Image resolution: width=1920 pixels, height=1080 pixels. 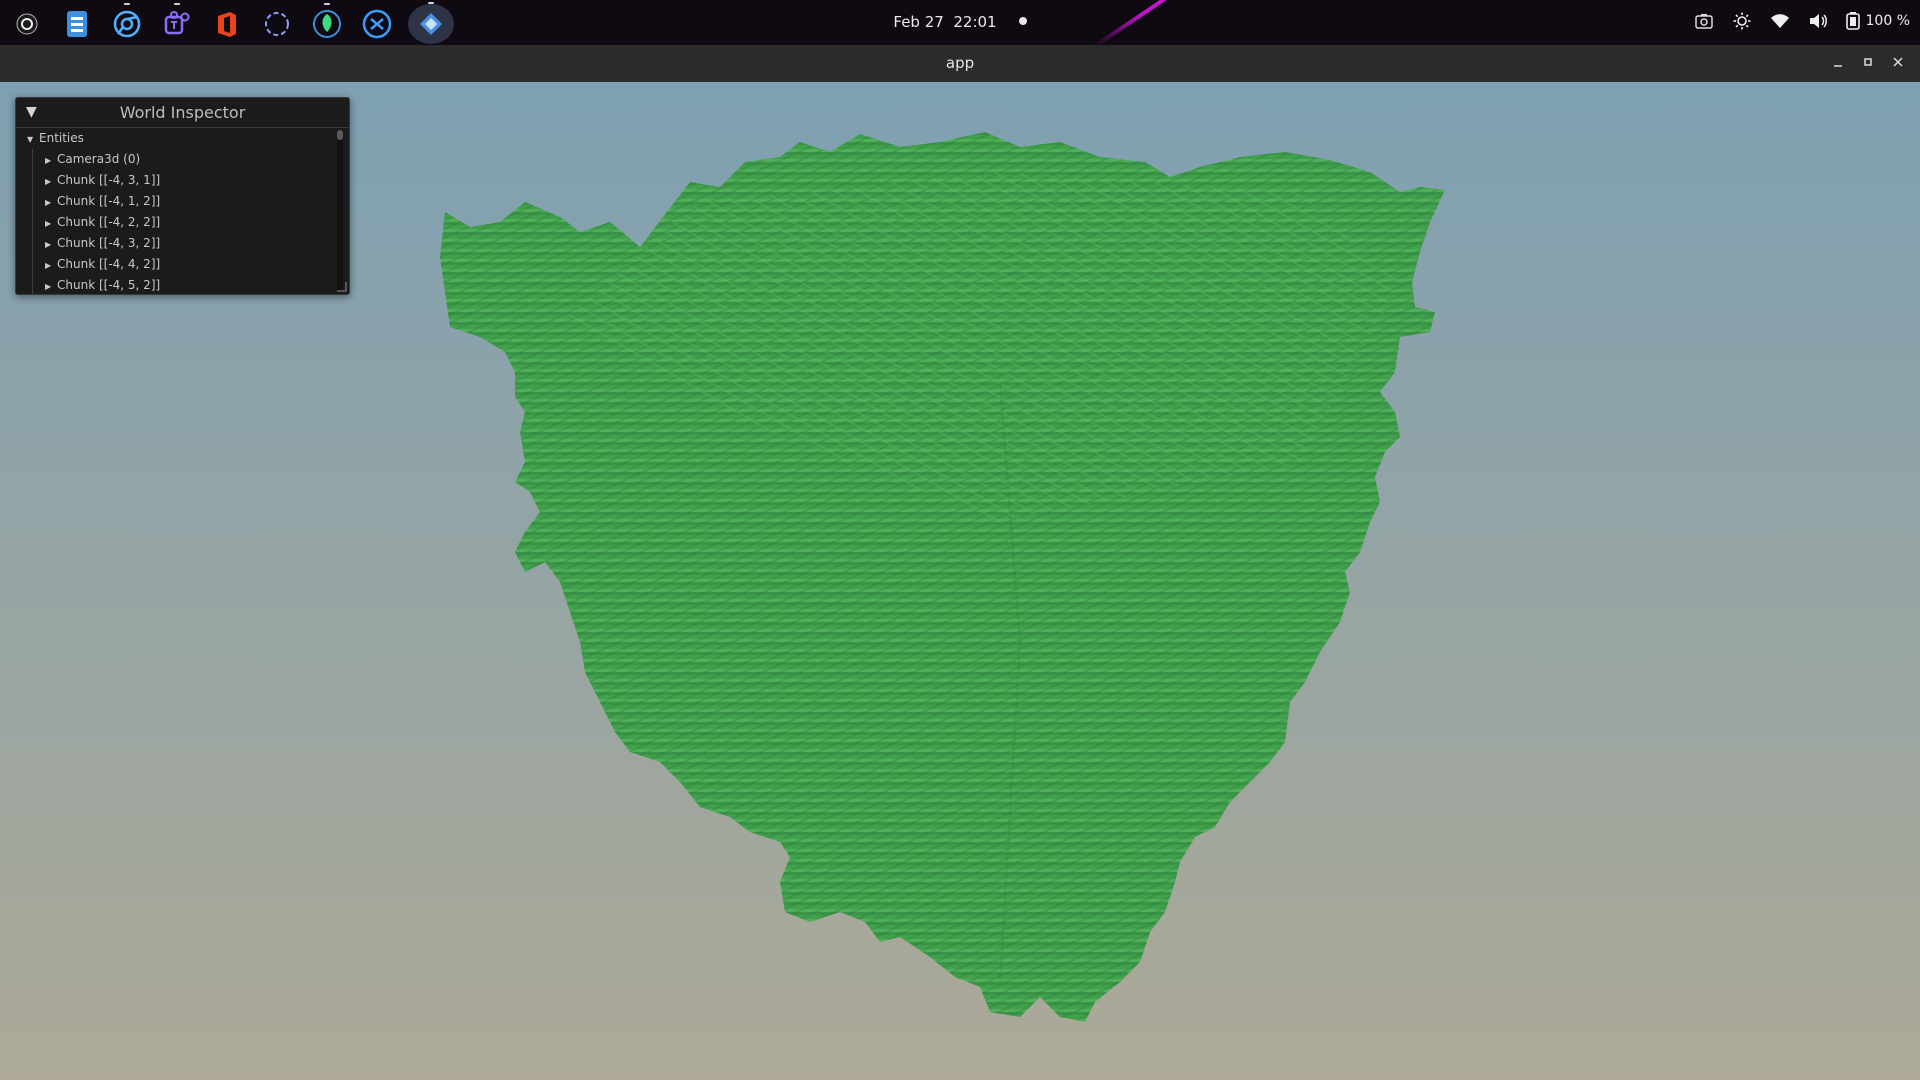 I want to click on close-icon, so click(x=1898, y=62).